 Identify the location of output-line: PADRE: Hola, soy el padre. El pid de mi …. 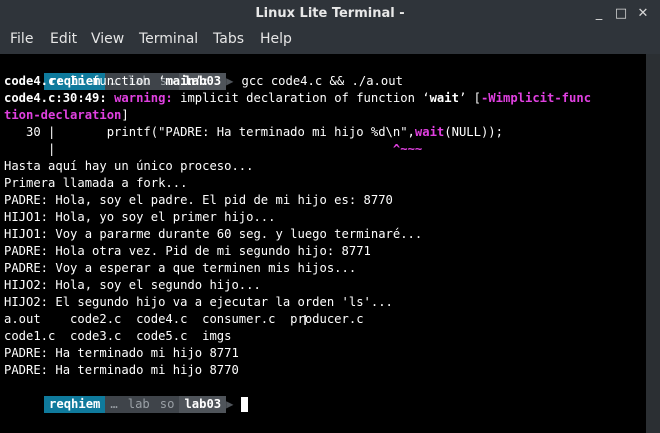
(198, 200).